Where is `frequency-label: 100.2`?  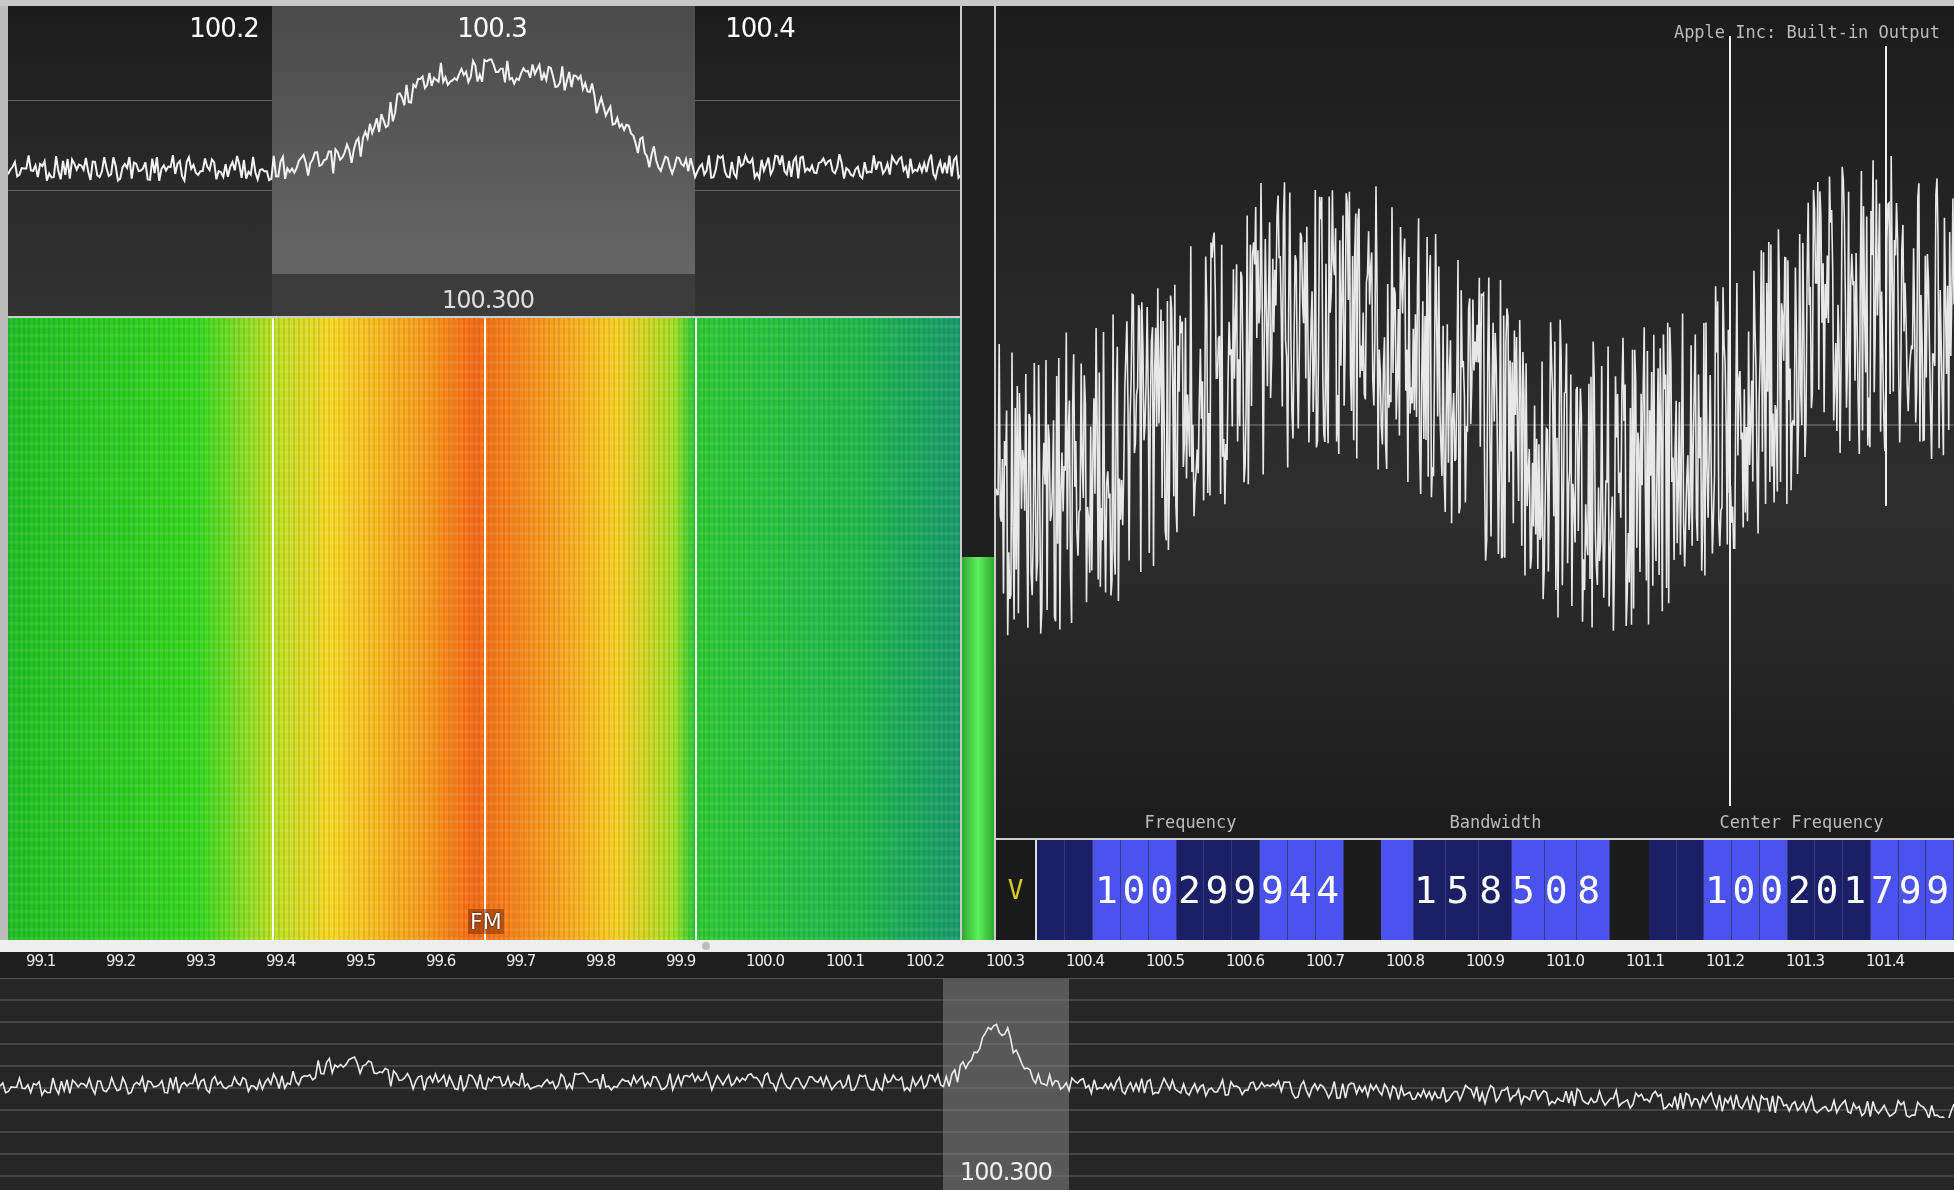 frequency-label: 100.2 is located at coordinates (224, 28).